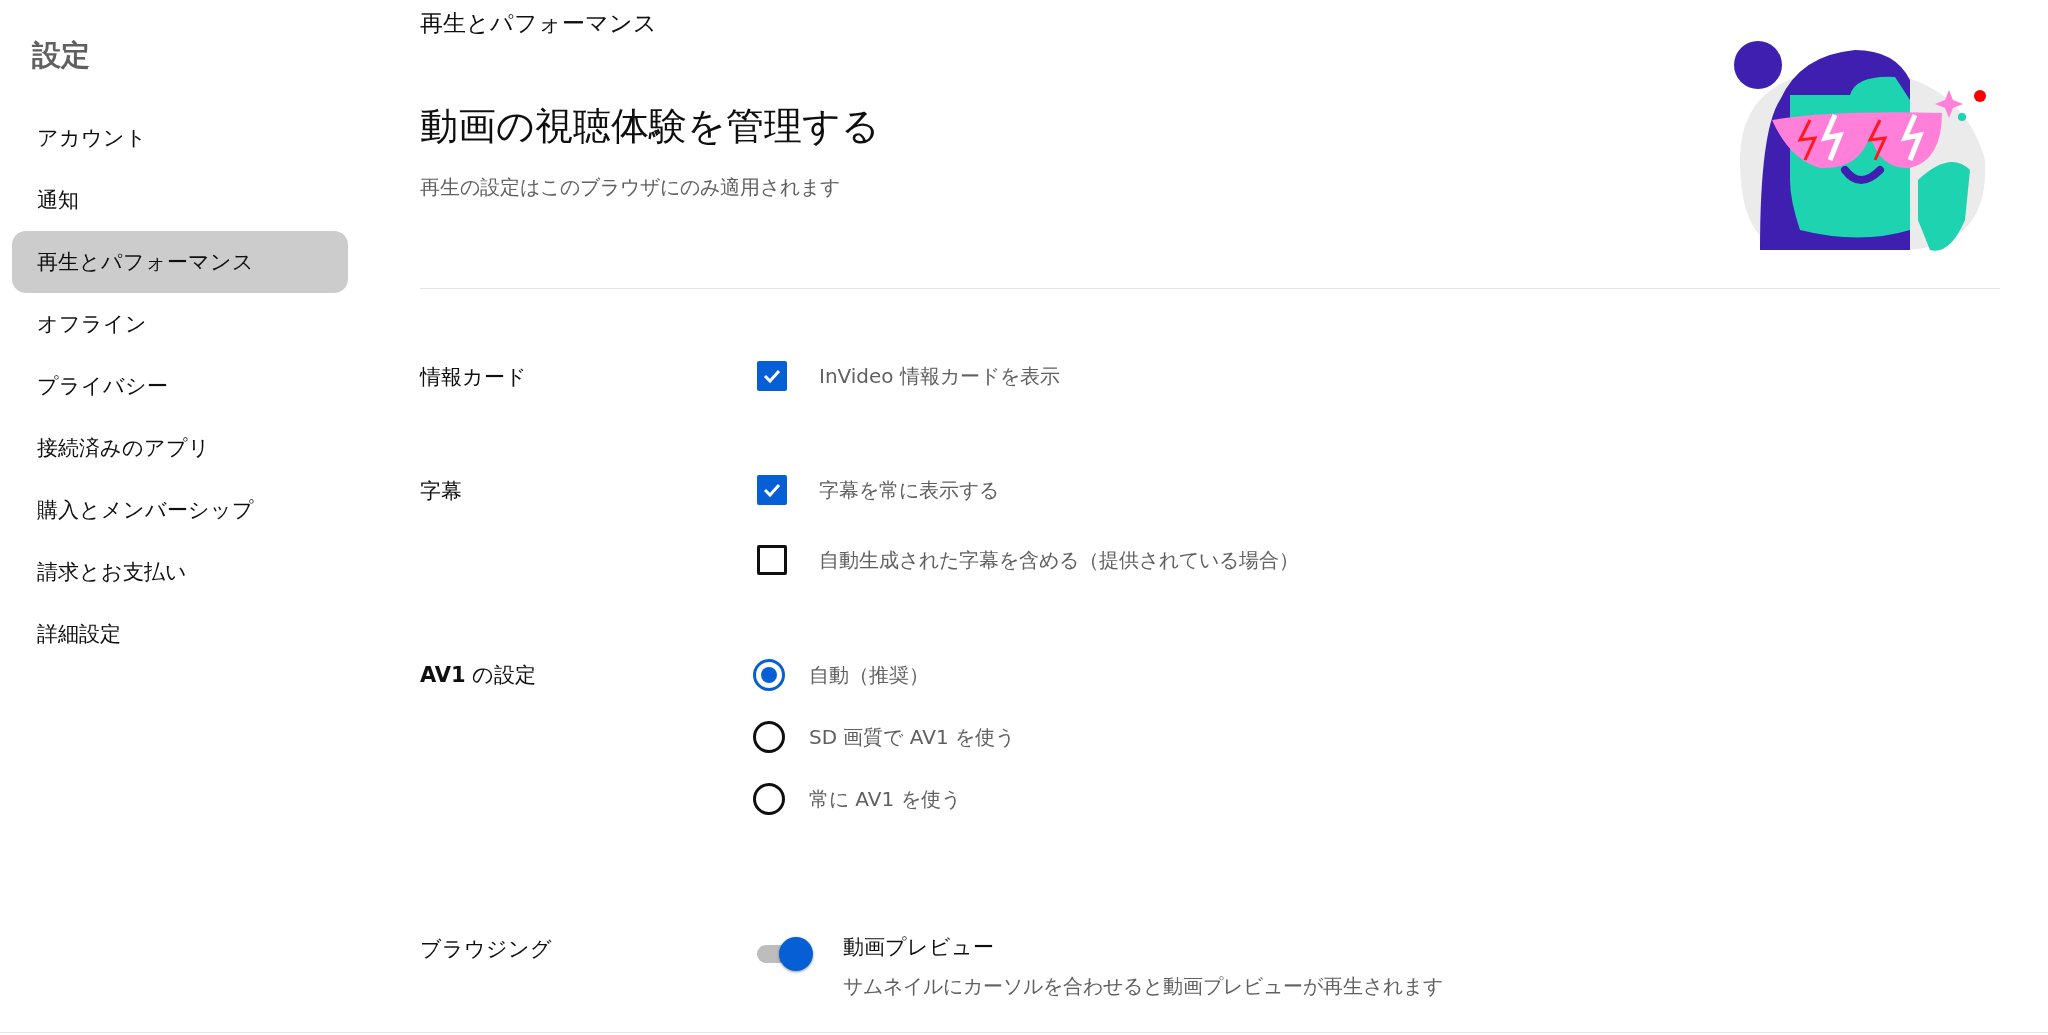 Image resolution: width=2048 pixels, height=1035 pixels. What do you see at coordinates (180, 386) in the screenshot?
I see `sidebar-item: プライバシー` at bounding box center [180, 386].